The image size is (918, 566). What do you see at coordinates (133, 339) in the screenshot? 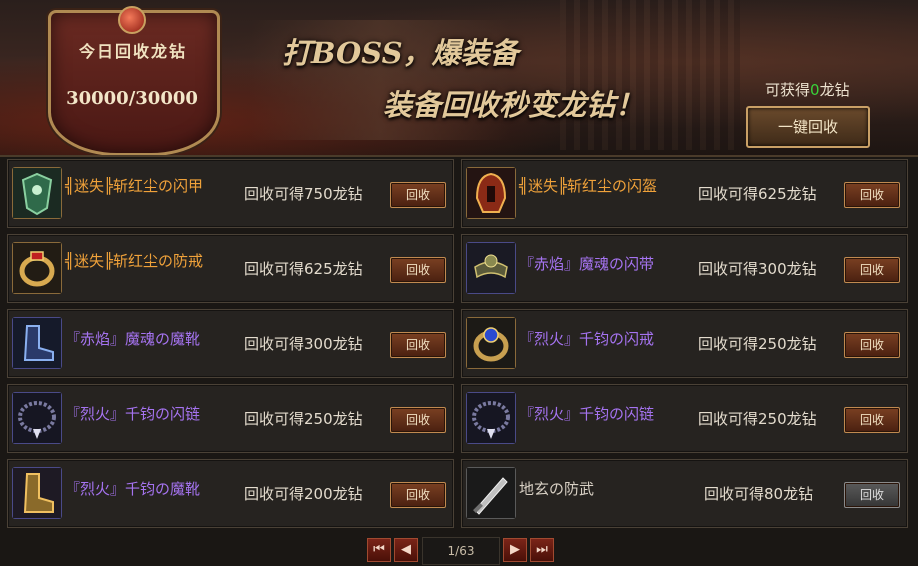
I see `item-name: 『赤焰』魔魂の魔靴` at bounding box center [133, 339].